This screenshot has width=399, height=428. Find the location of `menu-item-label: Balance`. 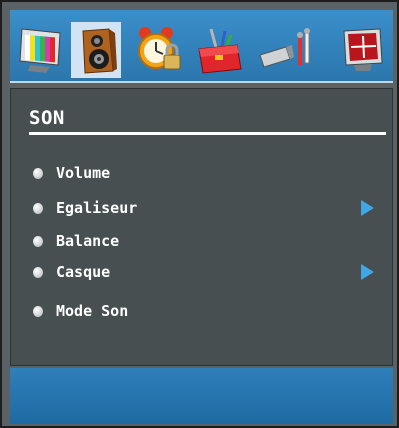

menu-item-label: Balance is located at coordinates (88, 241).